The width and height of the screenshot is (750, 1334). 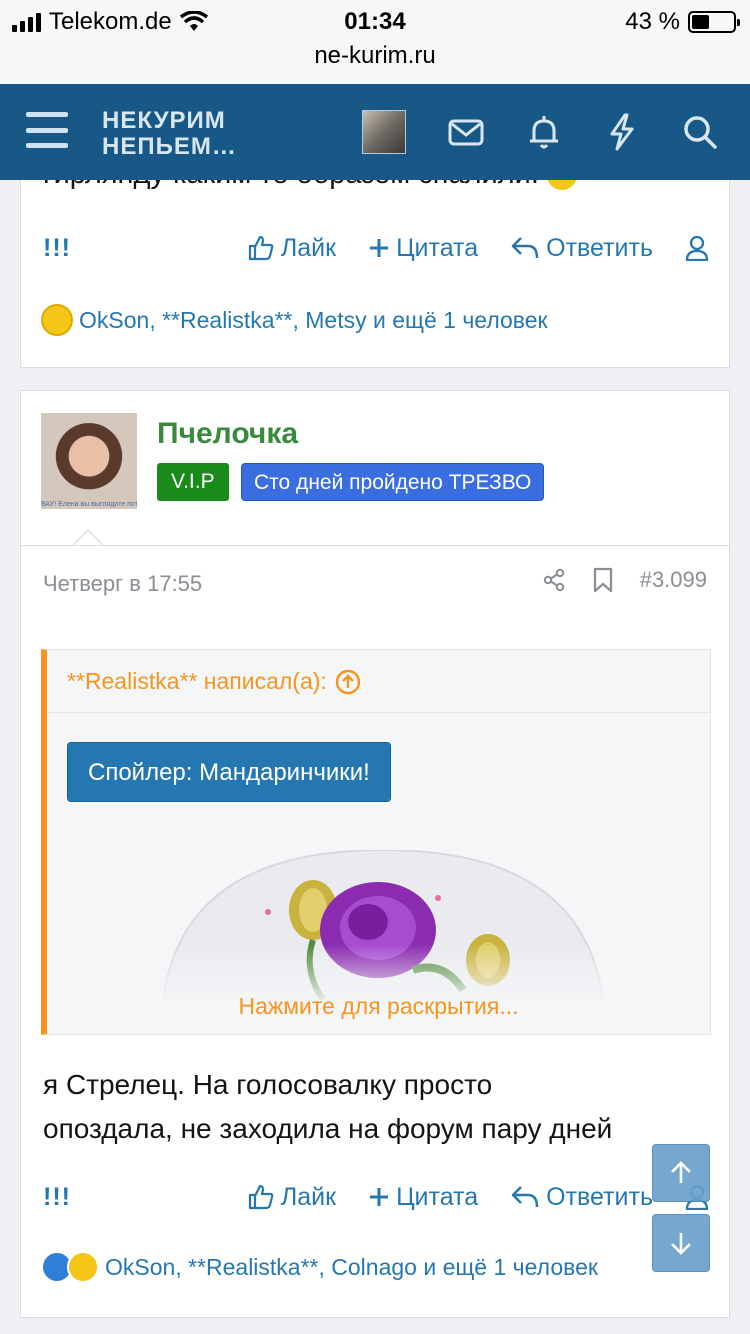 I want to click on post-date: Четверг в 17:55, so click(x=122, y=584).